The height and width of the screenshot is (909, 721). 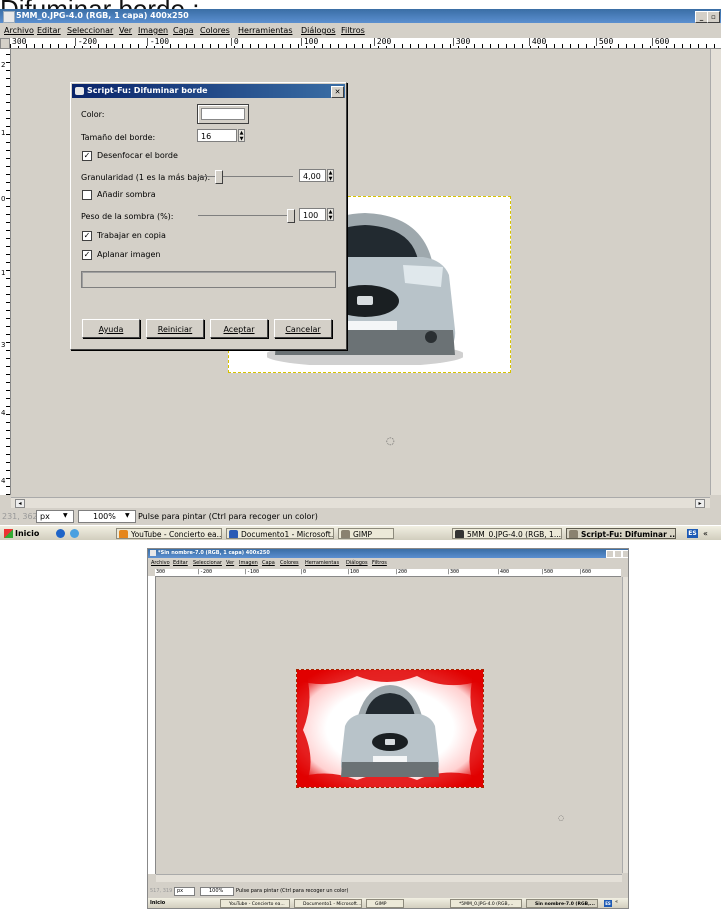 I want to click on dialog-title: Script-Fu: Difuminar borde, so click(x=147, y=90).